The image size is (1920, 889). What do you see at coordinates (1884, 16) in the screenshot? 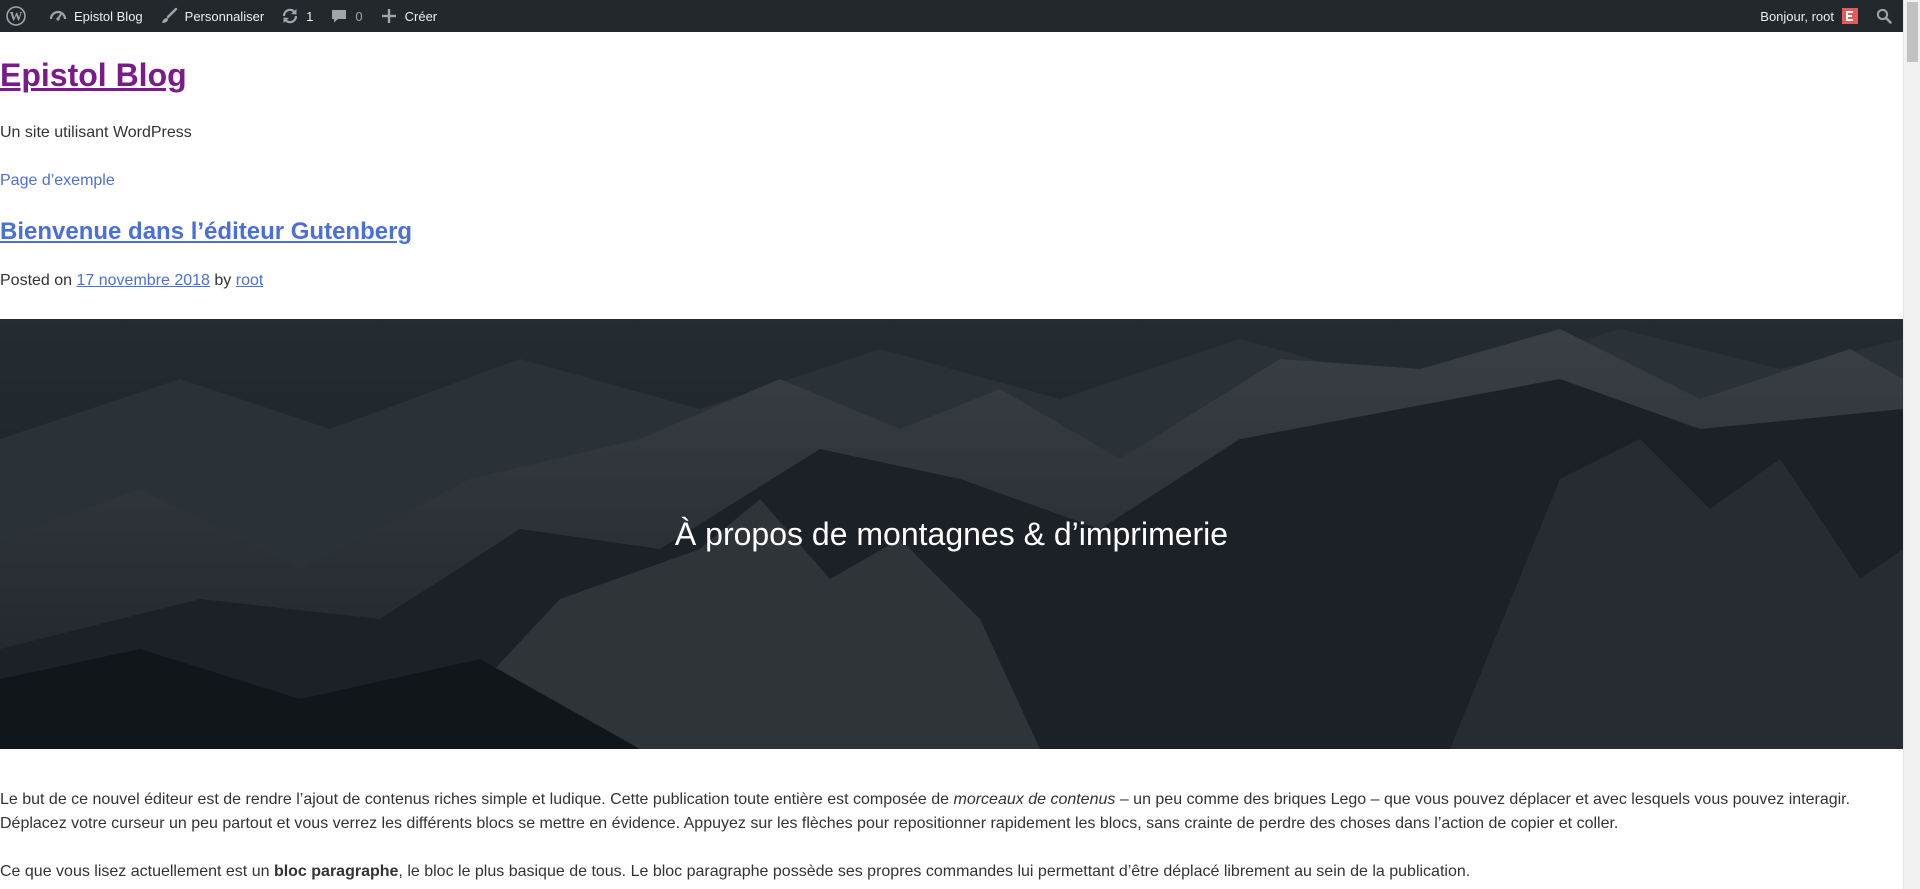
I see `search-icon` at bounding box center [1884, 16].